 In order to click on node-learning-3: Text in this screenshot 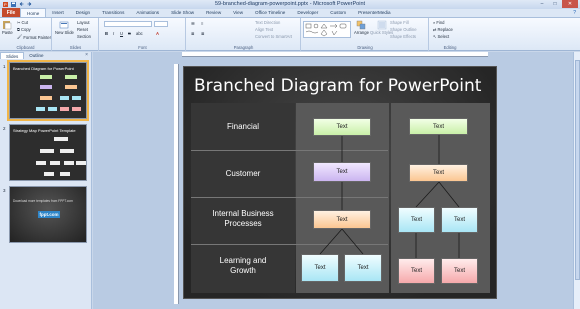, I will do `click(416, 271)`.